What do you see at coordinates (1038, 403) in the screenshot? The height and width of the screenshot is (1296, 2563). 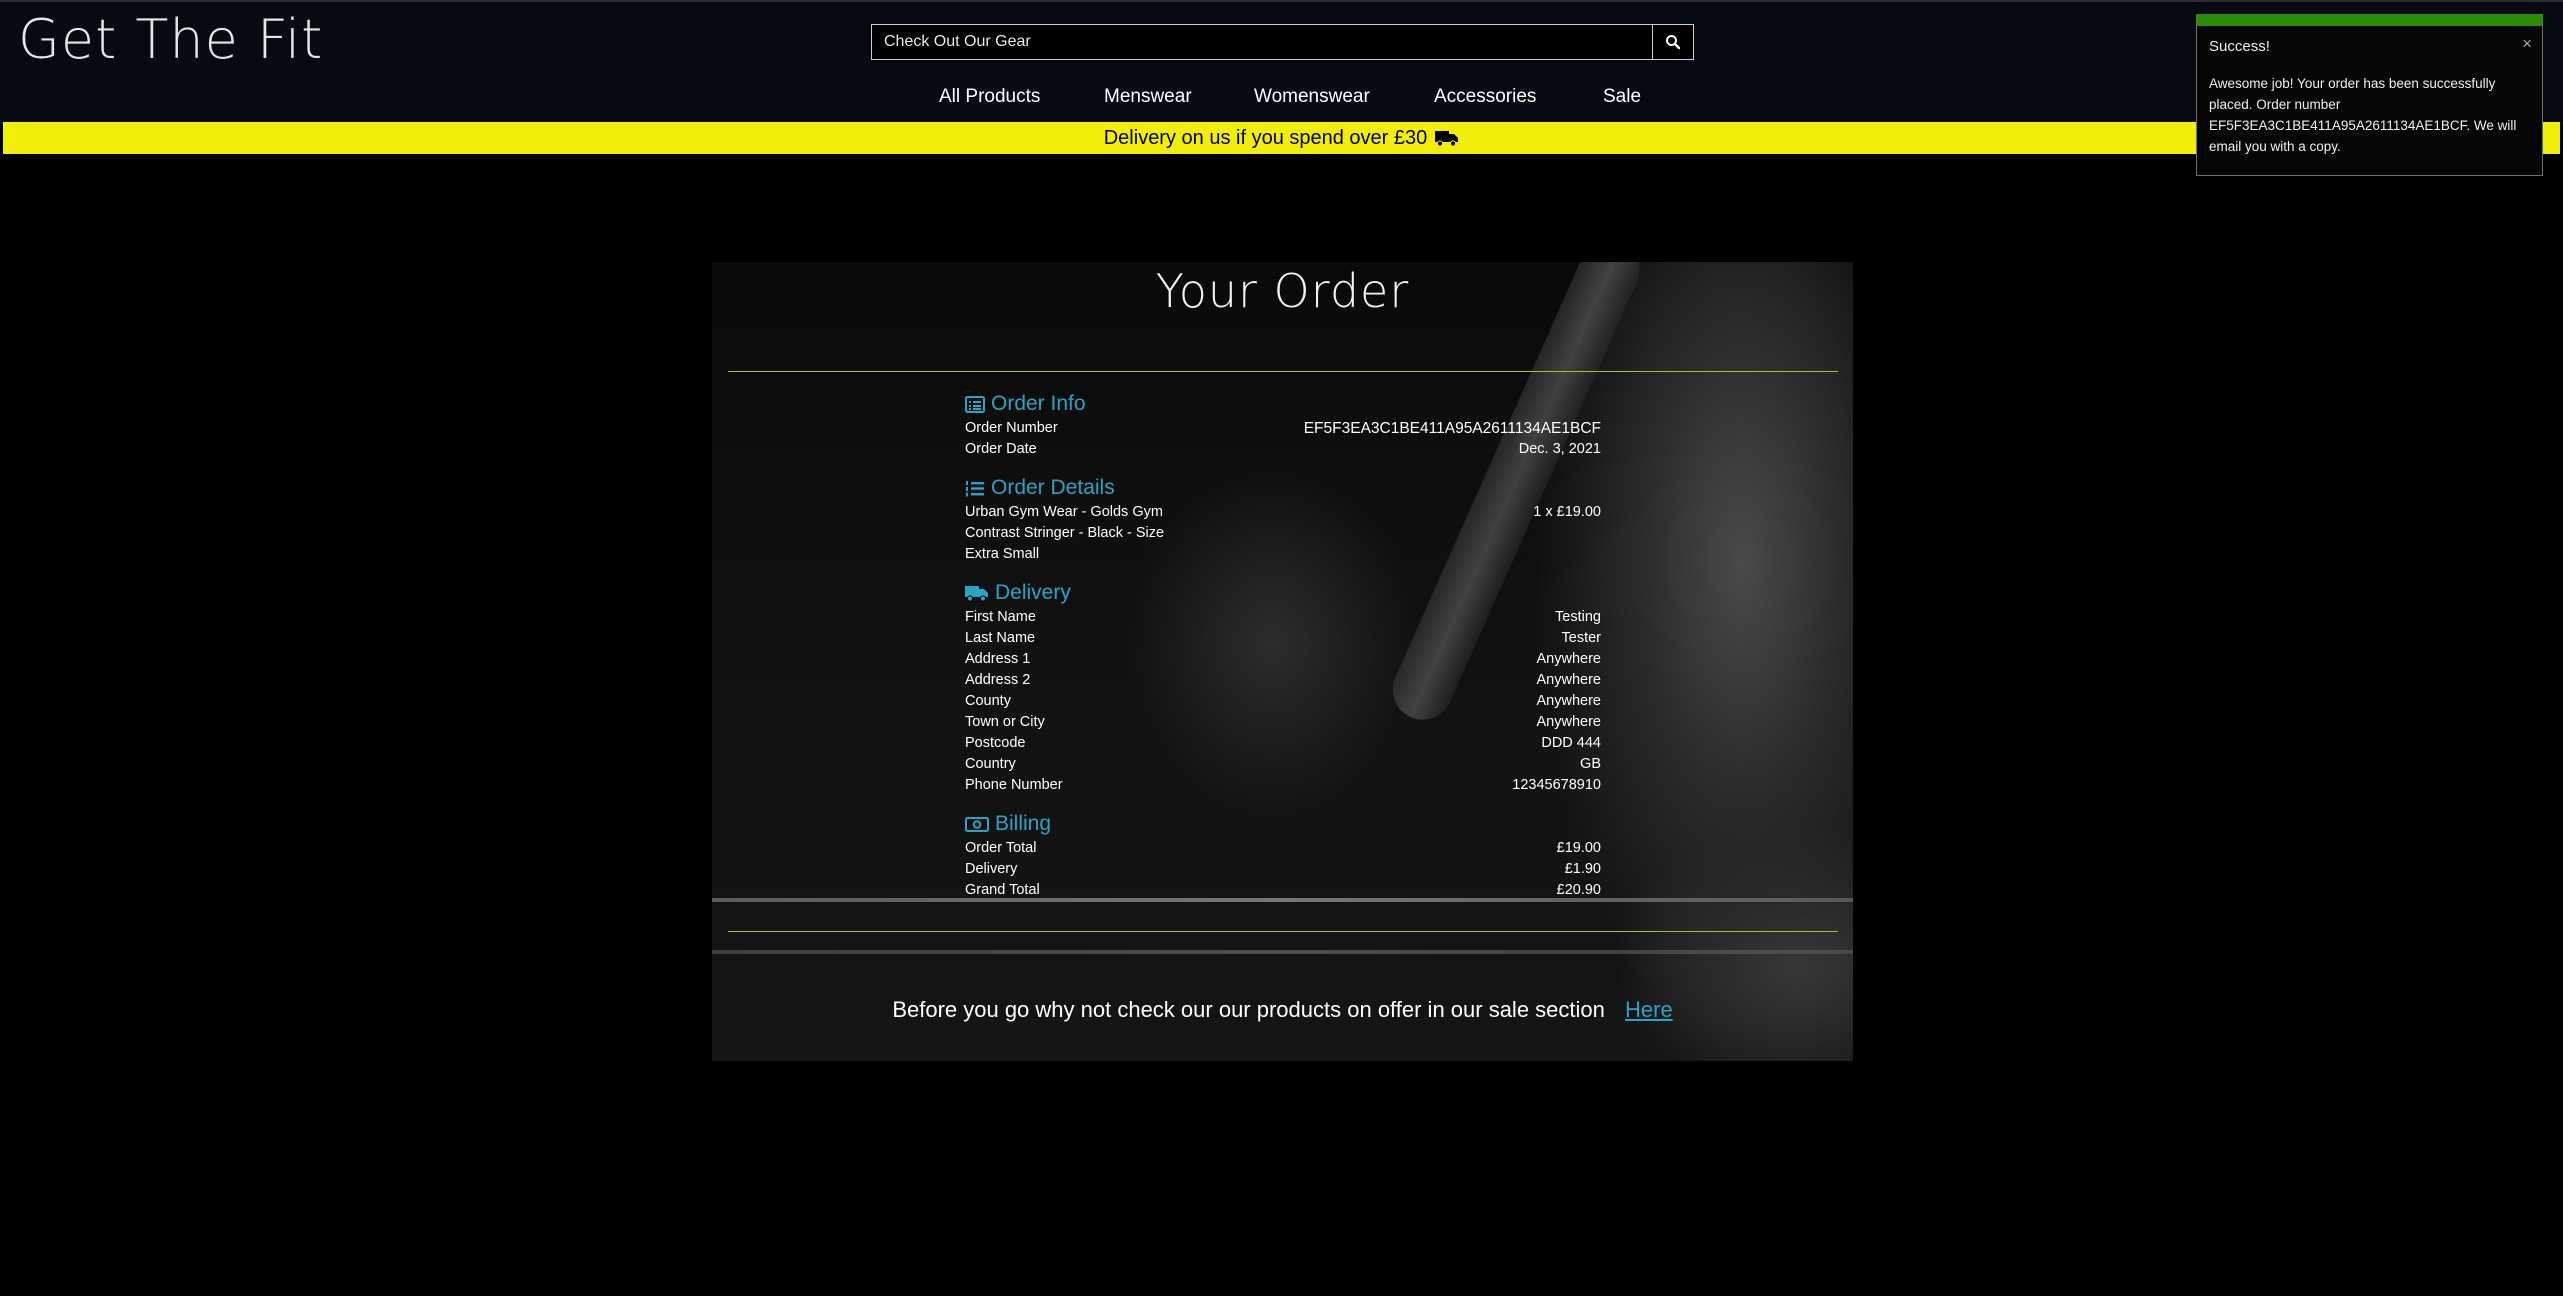 I see `section-title: Order Info` at bounding box center [1038, 403].